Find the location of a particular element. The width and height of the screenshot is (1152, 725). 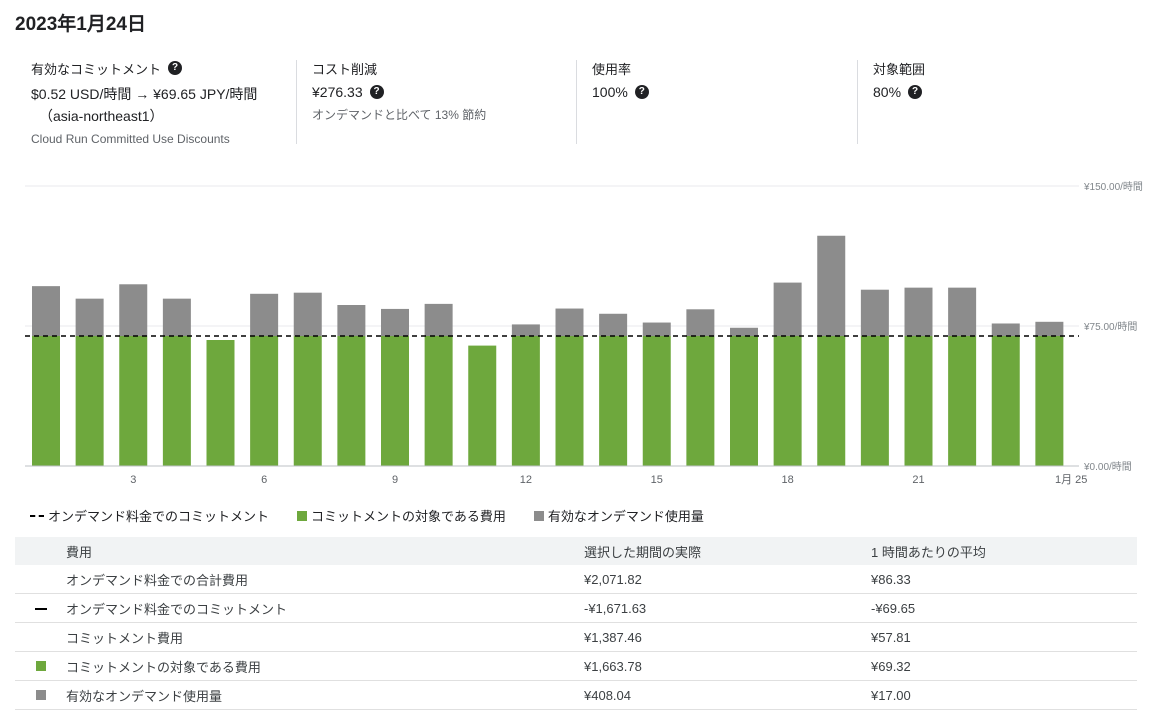

legend-item-commitment: オンデマンド料金でのコミットメント is located at coordinates (149, 515).